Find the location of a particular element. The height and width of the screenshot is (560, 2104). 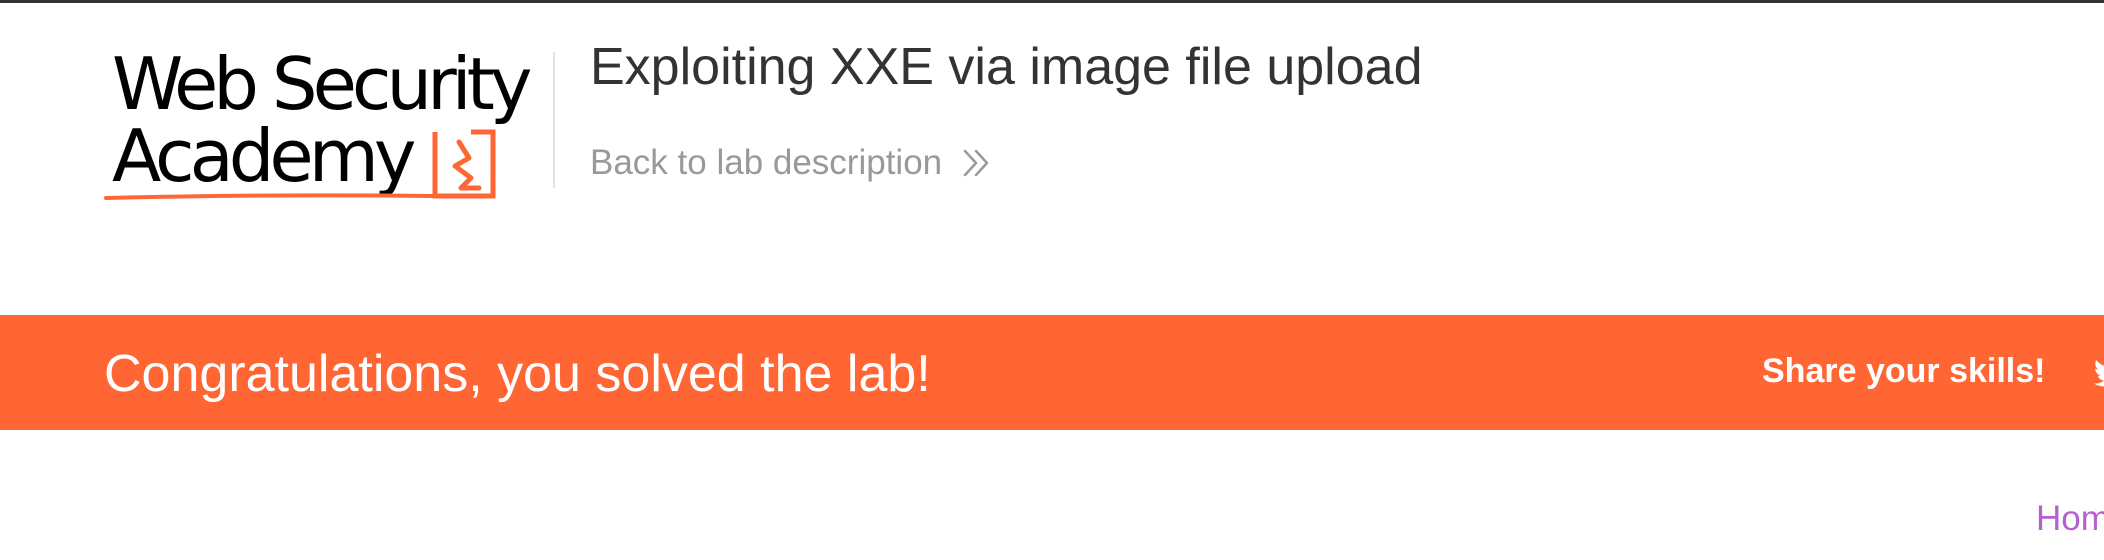

share-skills-label: Share your skills! is located at coordinates (1904, 371).